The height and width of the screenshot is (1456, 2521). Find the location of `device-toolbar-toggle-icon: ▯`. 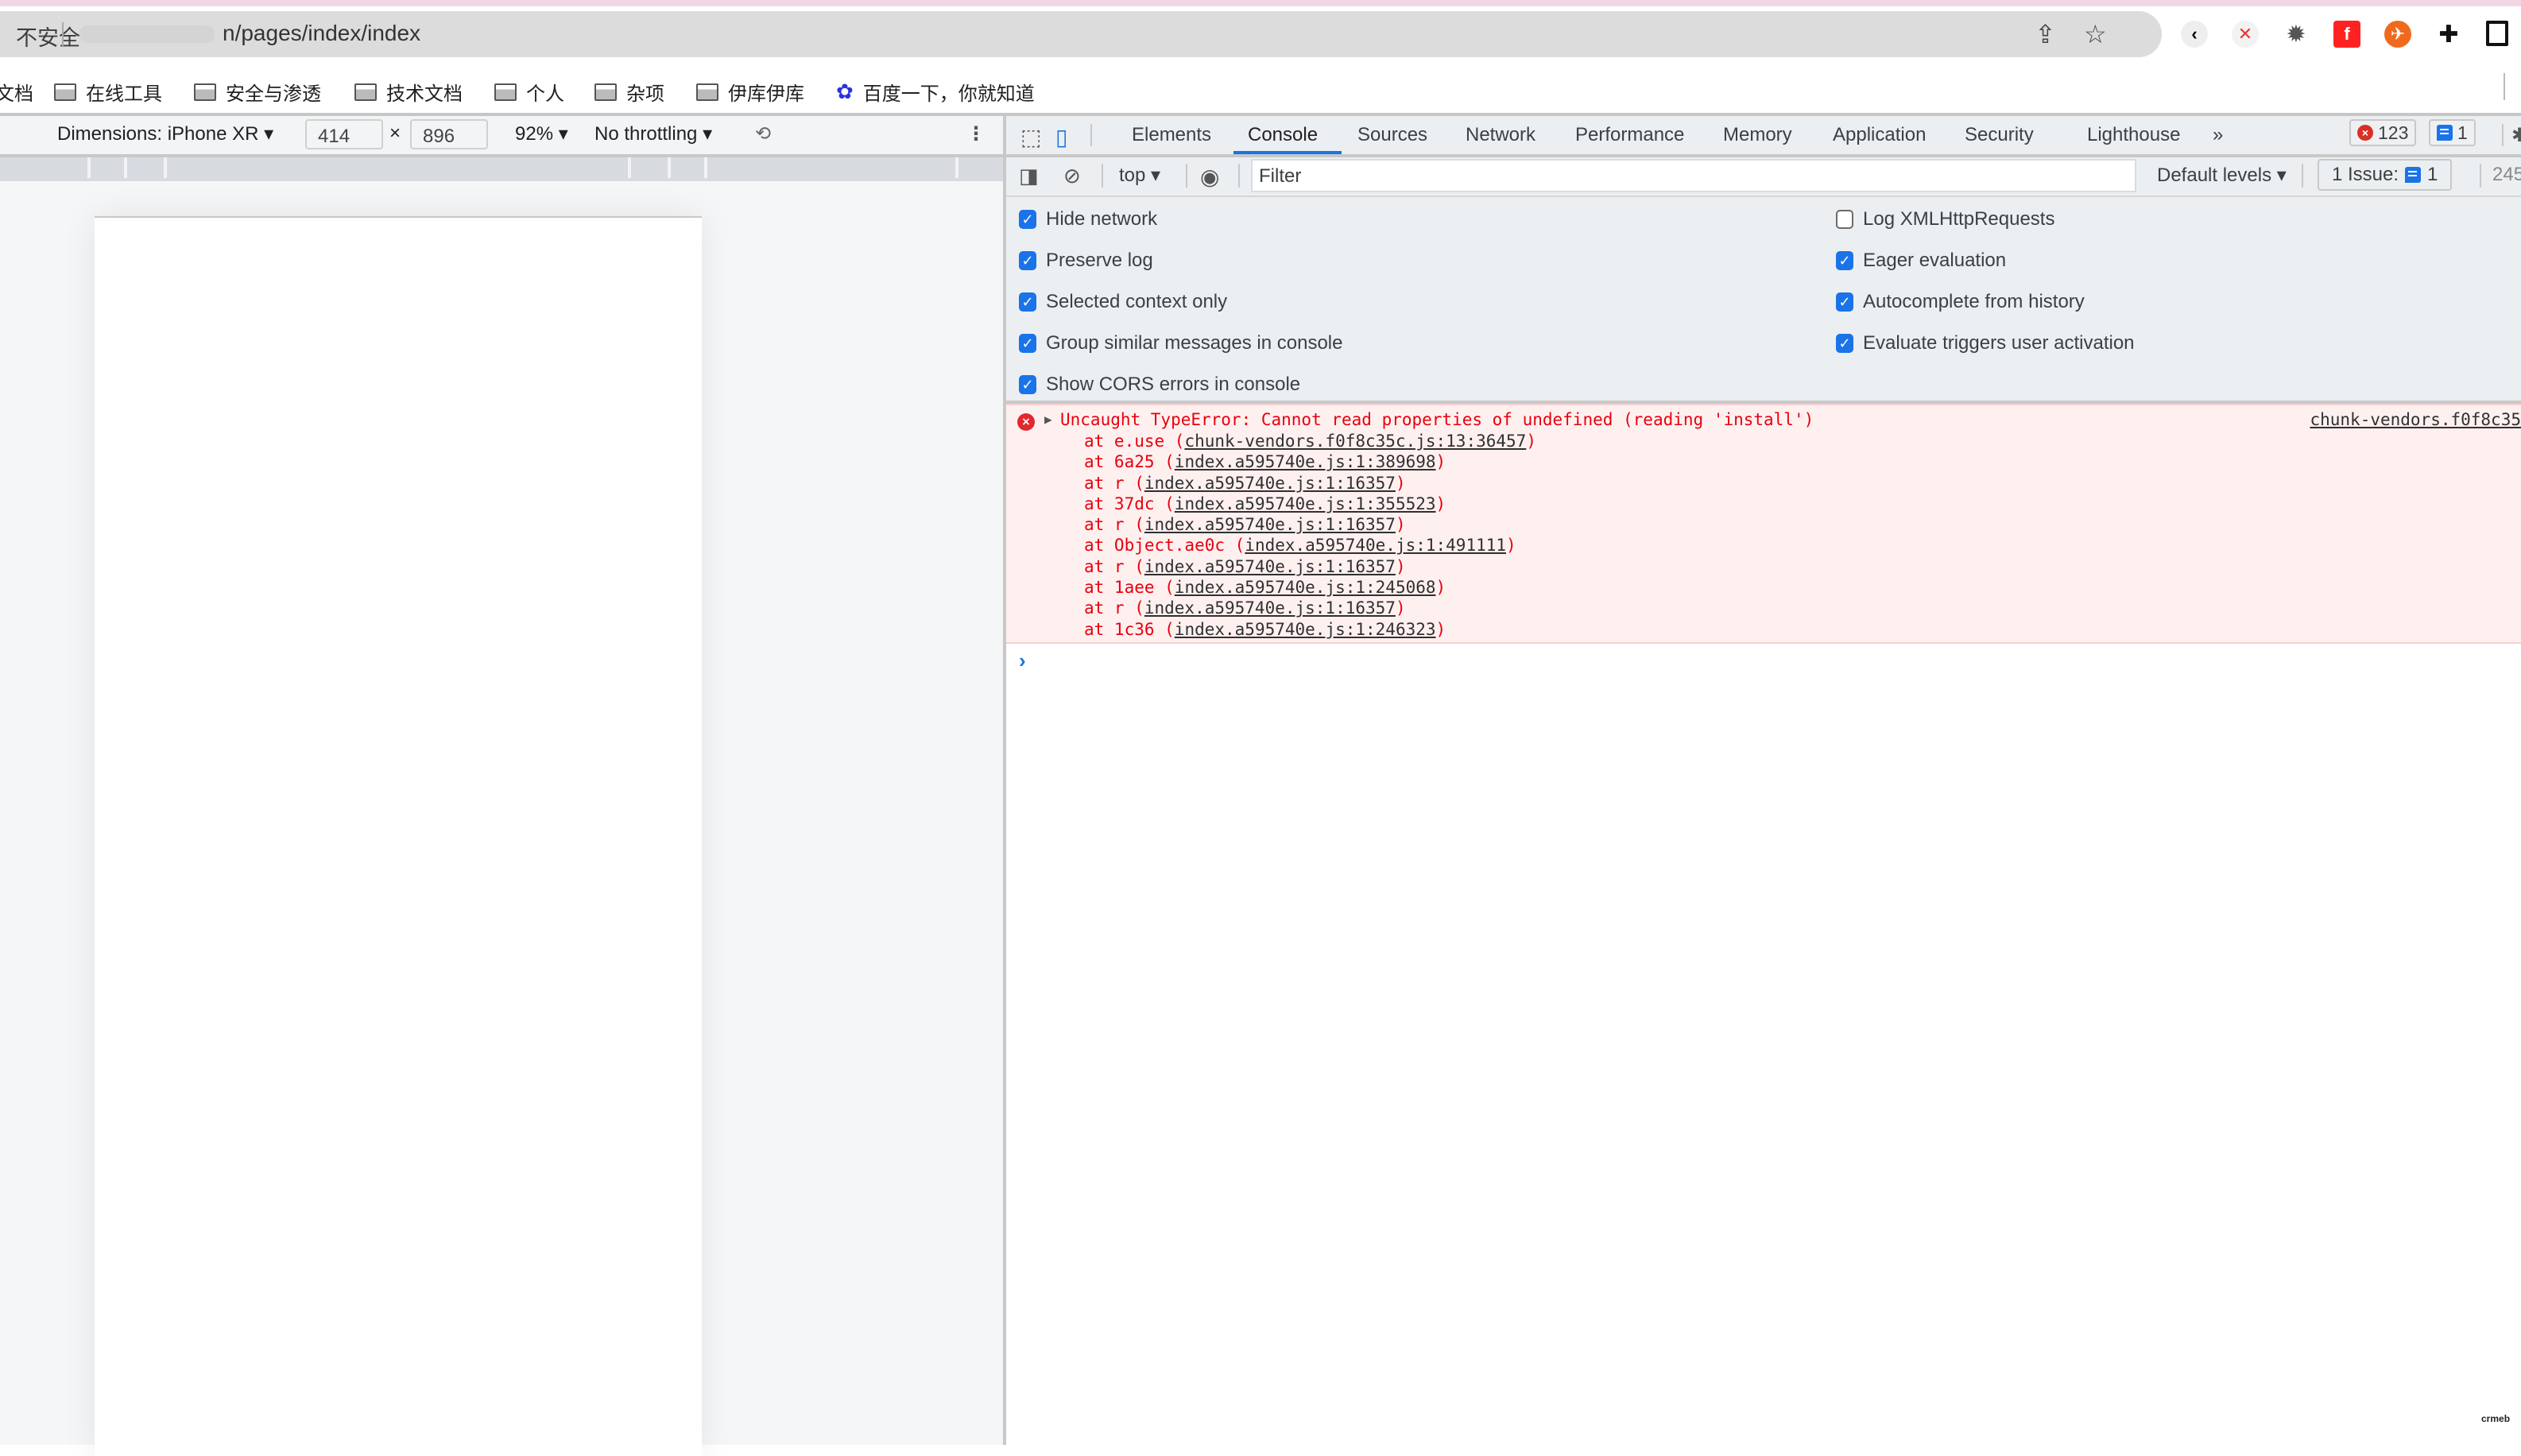

device-toolbar-toggle-icon: ▯ is located at coordinates (1061, 137).